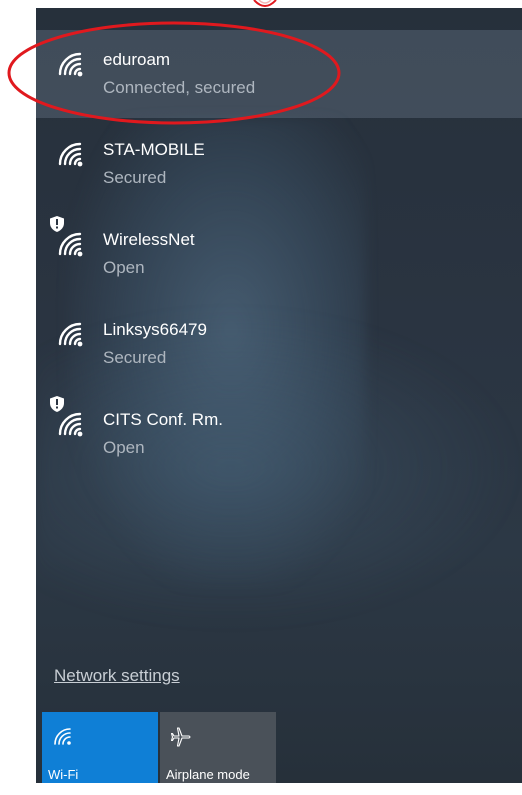 This screenshot has width=522, height=795. Describe the element at coordinates (179, 87) in the screenshot. I see `network-status: Connected, secured` at that location.